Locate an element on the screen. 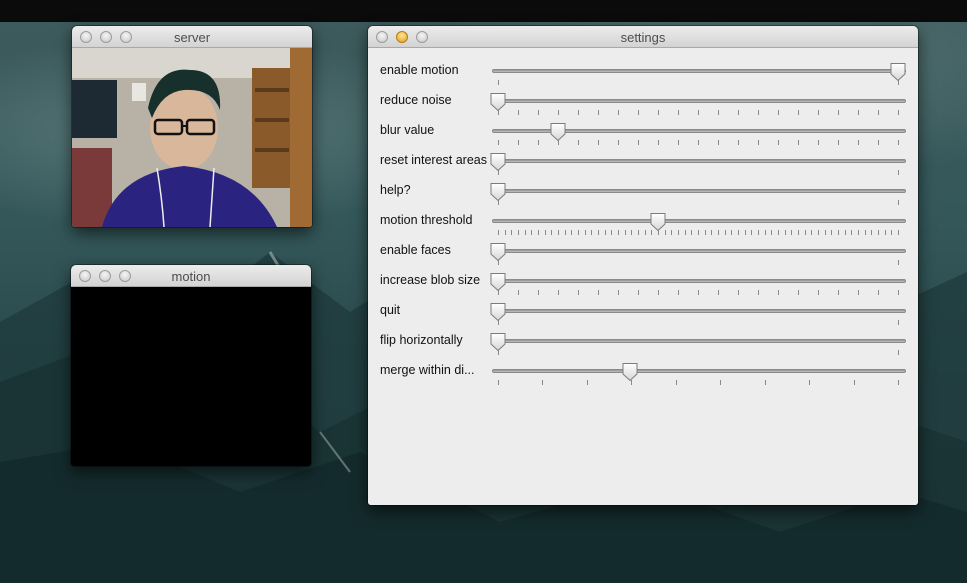 The height and width of the screenshot is (583, 967). motion-titlebar: motion is located at coordinates (191, 276).